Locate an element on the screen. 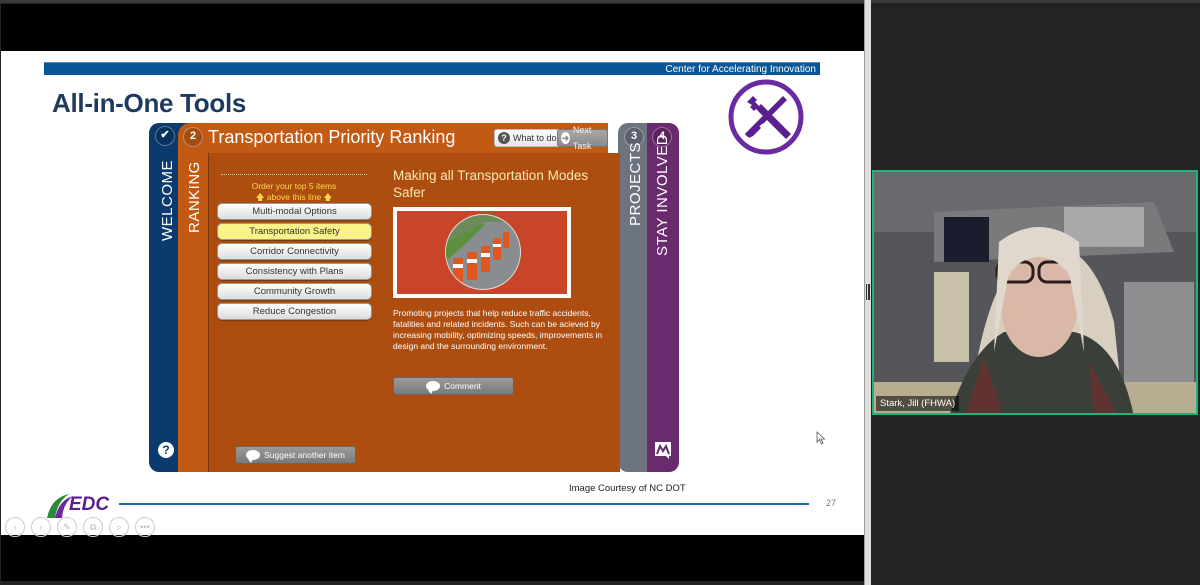 The width and height of the screenshot is (1200, 585). order-line-2: above this line is located at coordinates (294, 197).